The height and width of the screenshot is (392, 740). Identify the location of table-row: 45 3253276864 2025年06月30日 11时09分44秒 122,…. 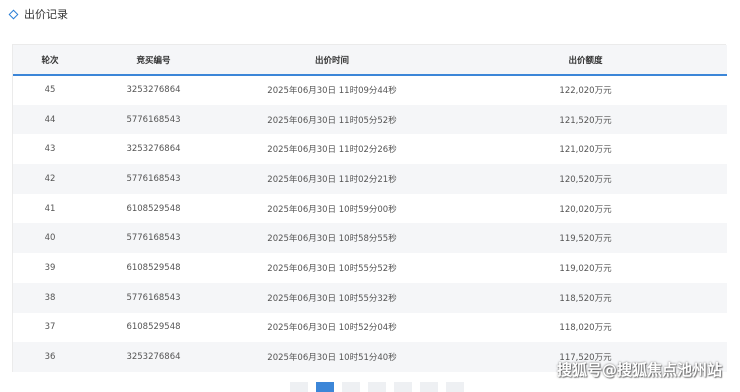
(370, 90).